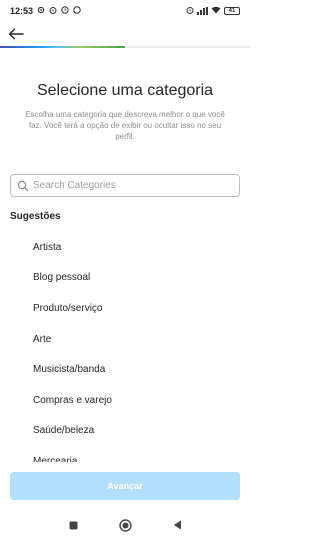  Describe the element at coordinates (125, 247) in the screenshot. I see `category-item-artista: Artista` at that location.